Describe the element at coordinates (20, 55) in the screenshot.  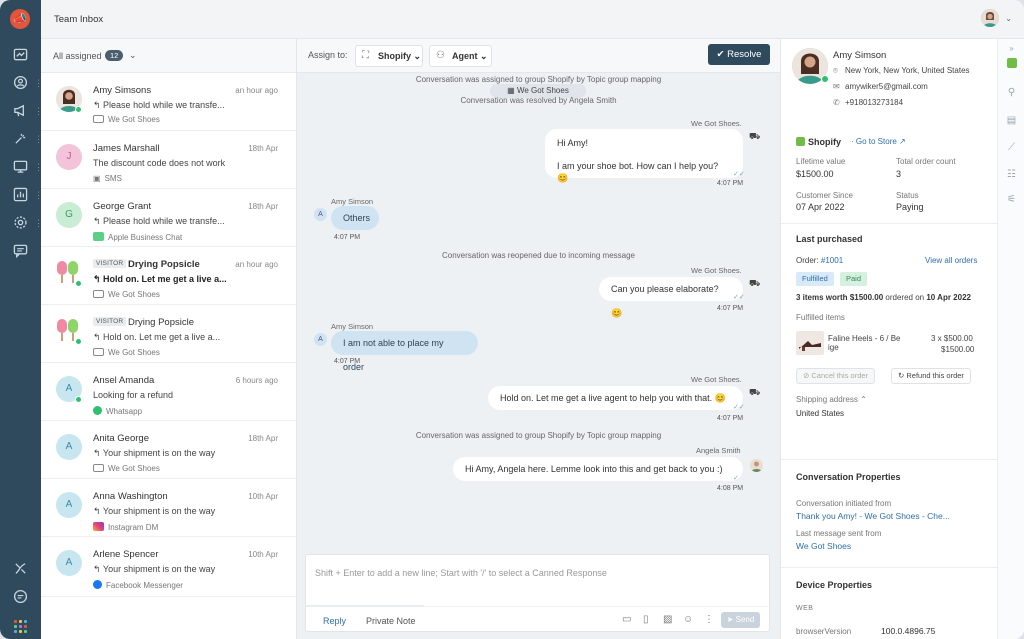
I see `dashboard-icon` at that location.